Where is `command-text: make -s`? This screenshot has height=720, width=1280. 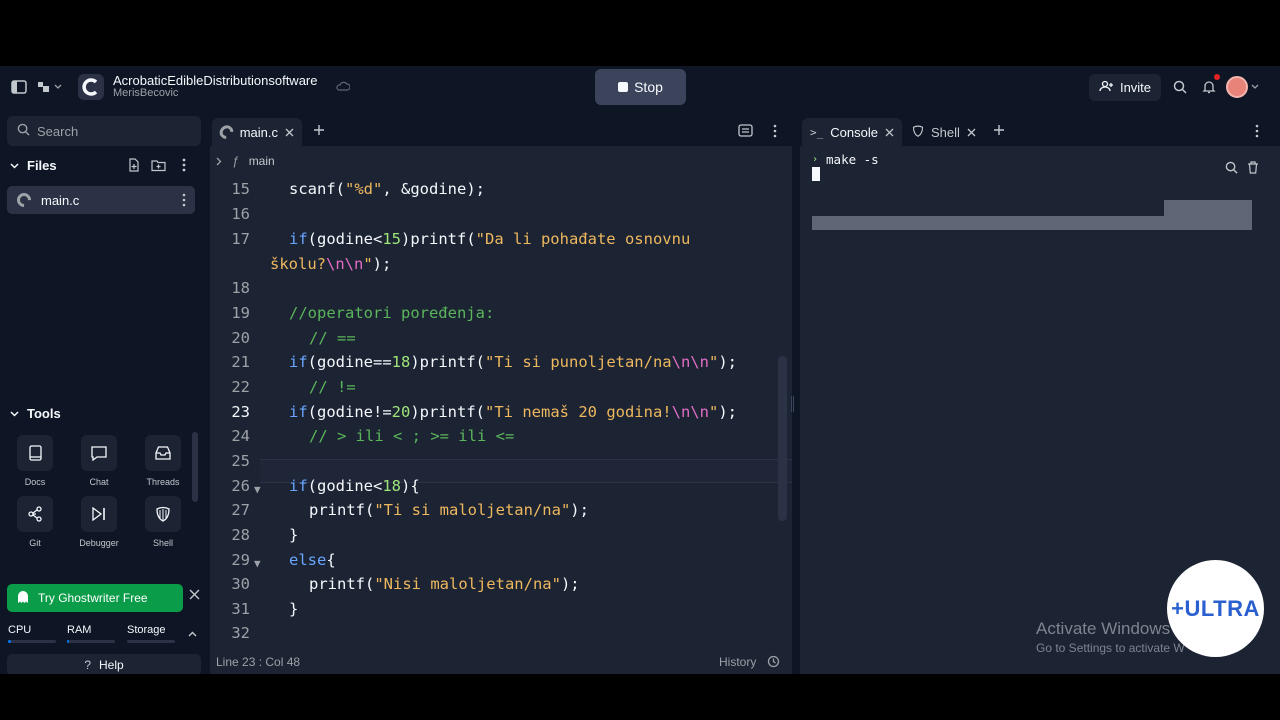
command-text: make -s is located at coordinates (852, 159).